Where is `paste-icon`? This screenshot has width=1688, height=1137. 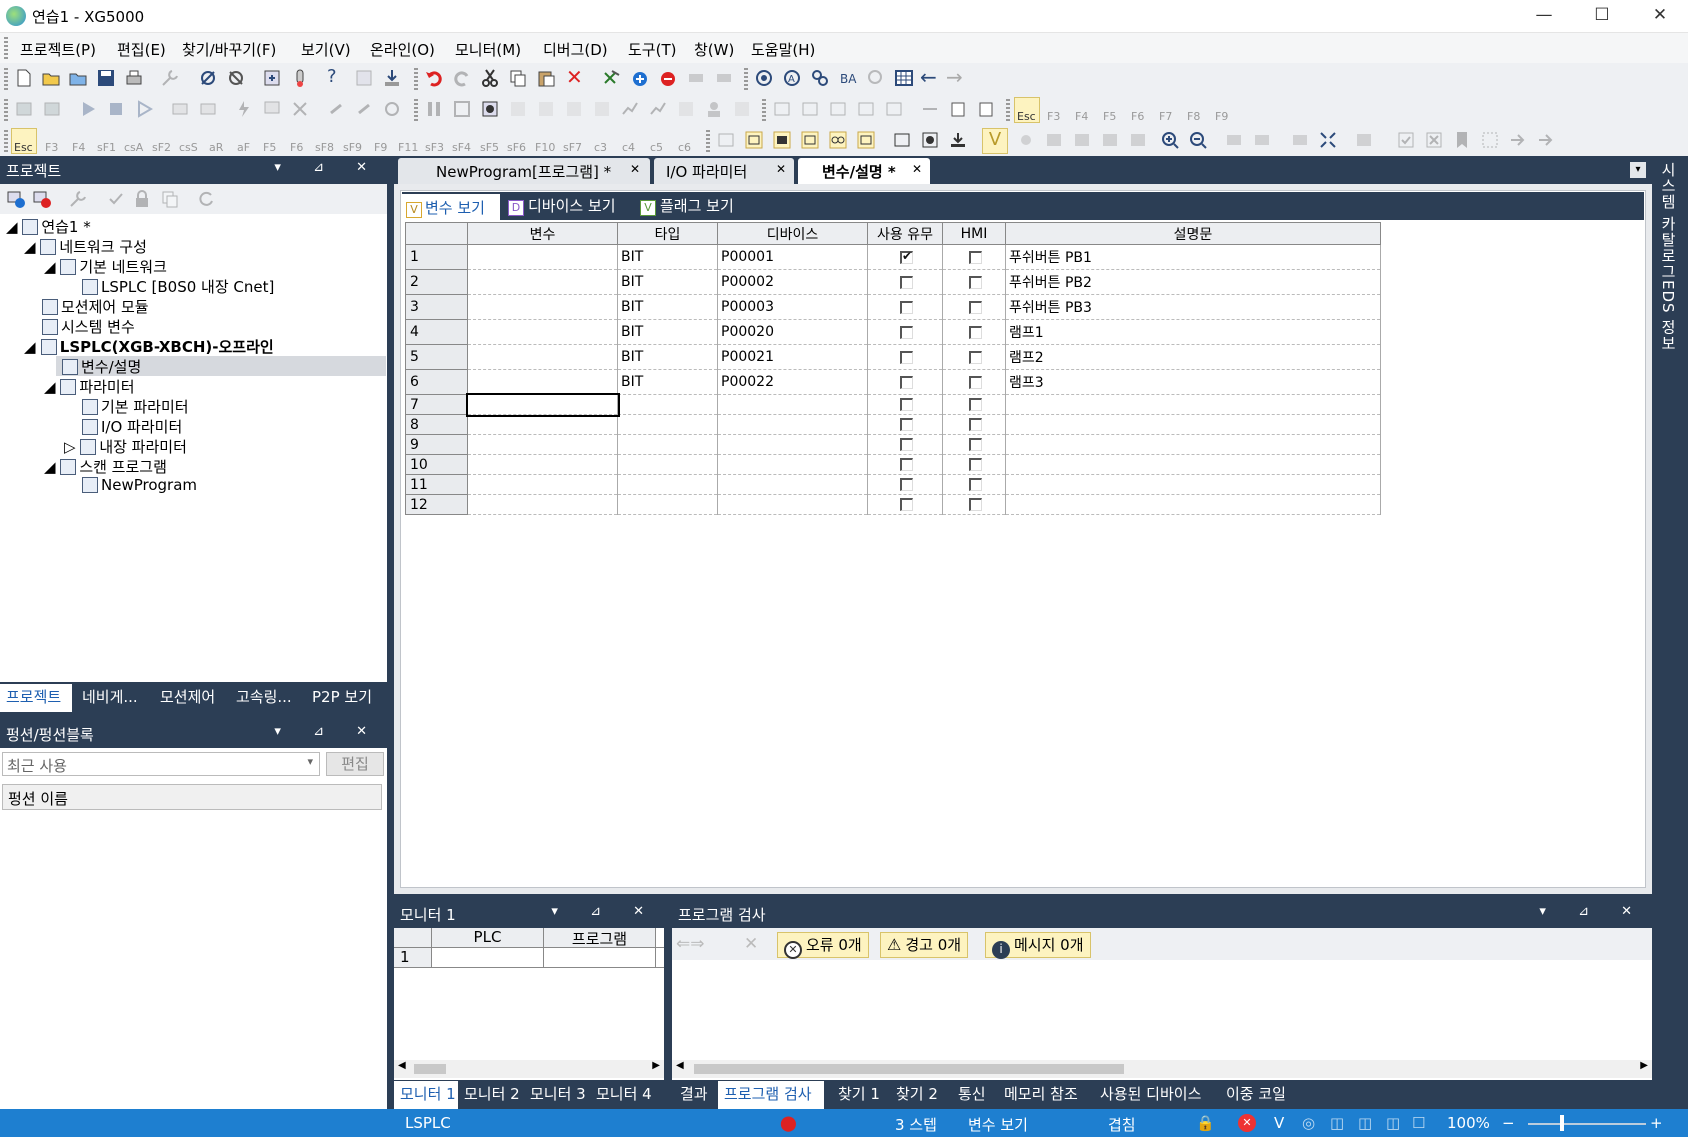 paste-icon is located at coordinates (546, 78).